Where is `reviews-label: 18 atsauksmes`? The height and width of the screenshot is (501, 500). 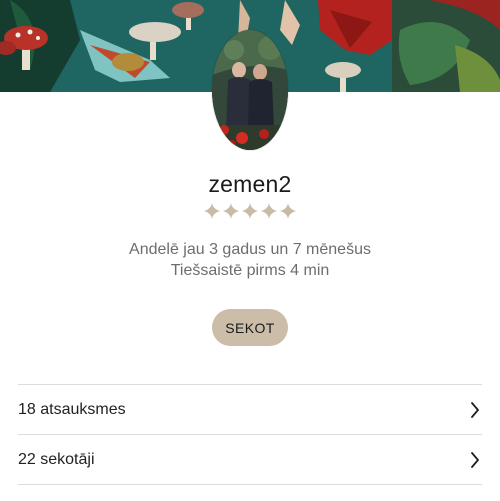
reviews-label: 18 atsauksmes is located at coordinates (72, 409).